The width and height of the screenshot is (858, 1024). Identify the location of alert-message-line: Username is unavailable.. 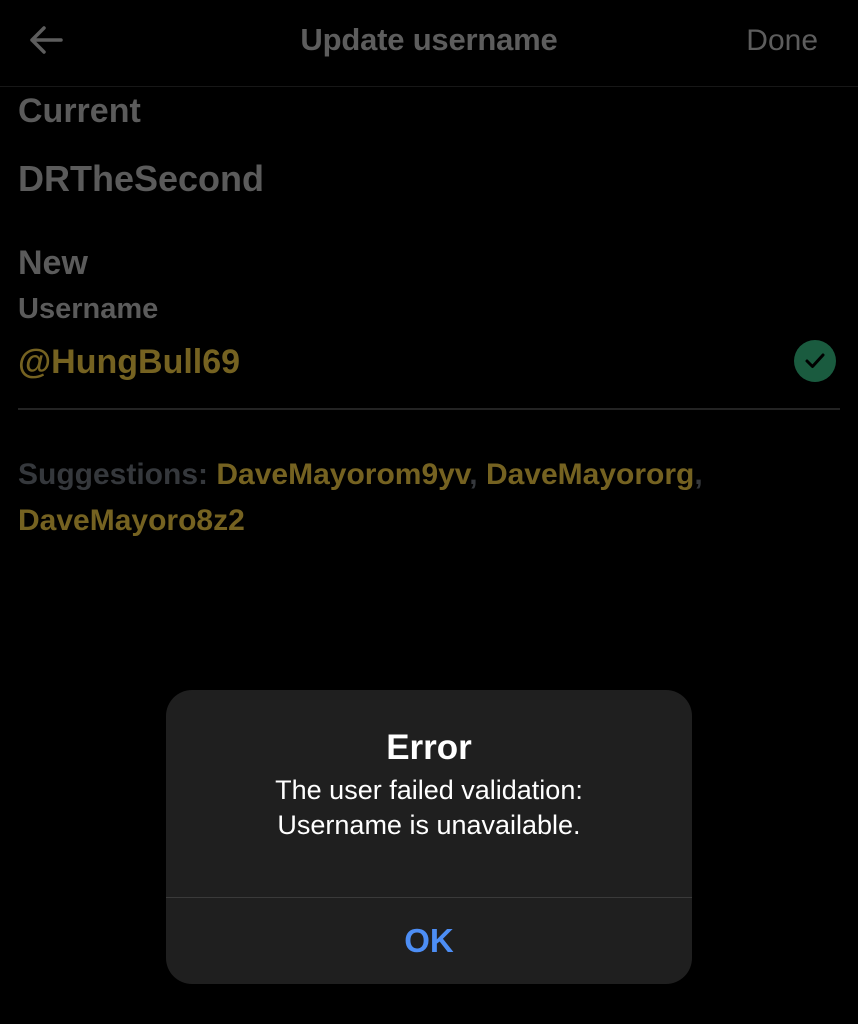
(429, 825).